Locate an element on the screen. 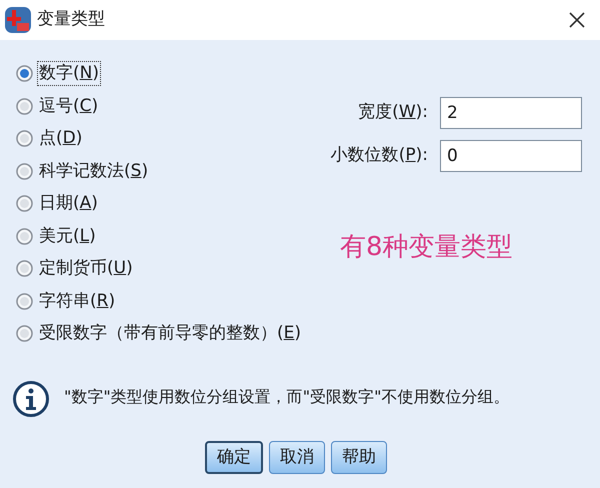 This screenshot has width=600, height=488. dialog-button: 确定 is located at coordinates (234, 457).